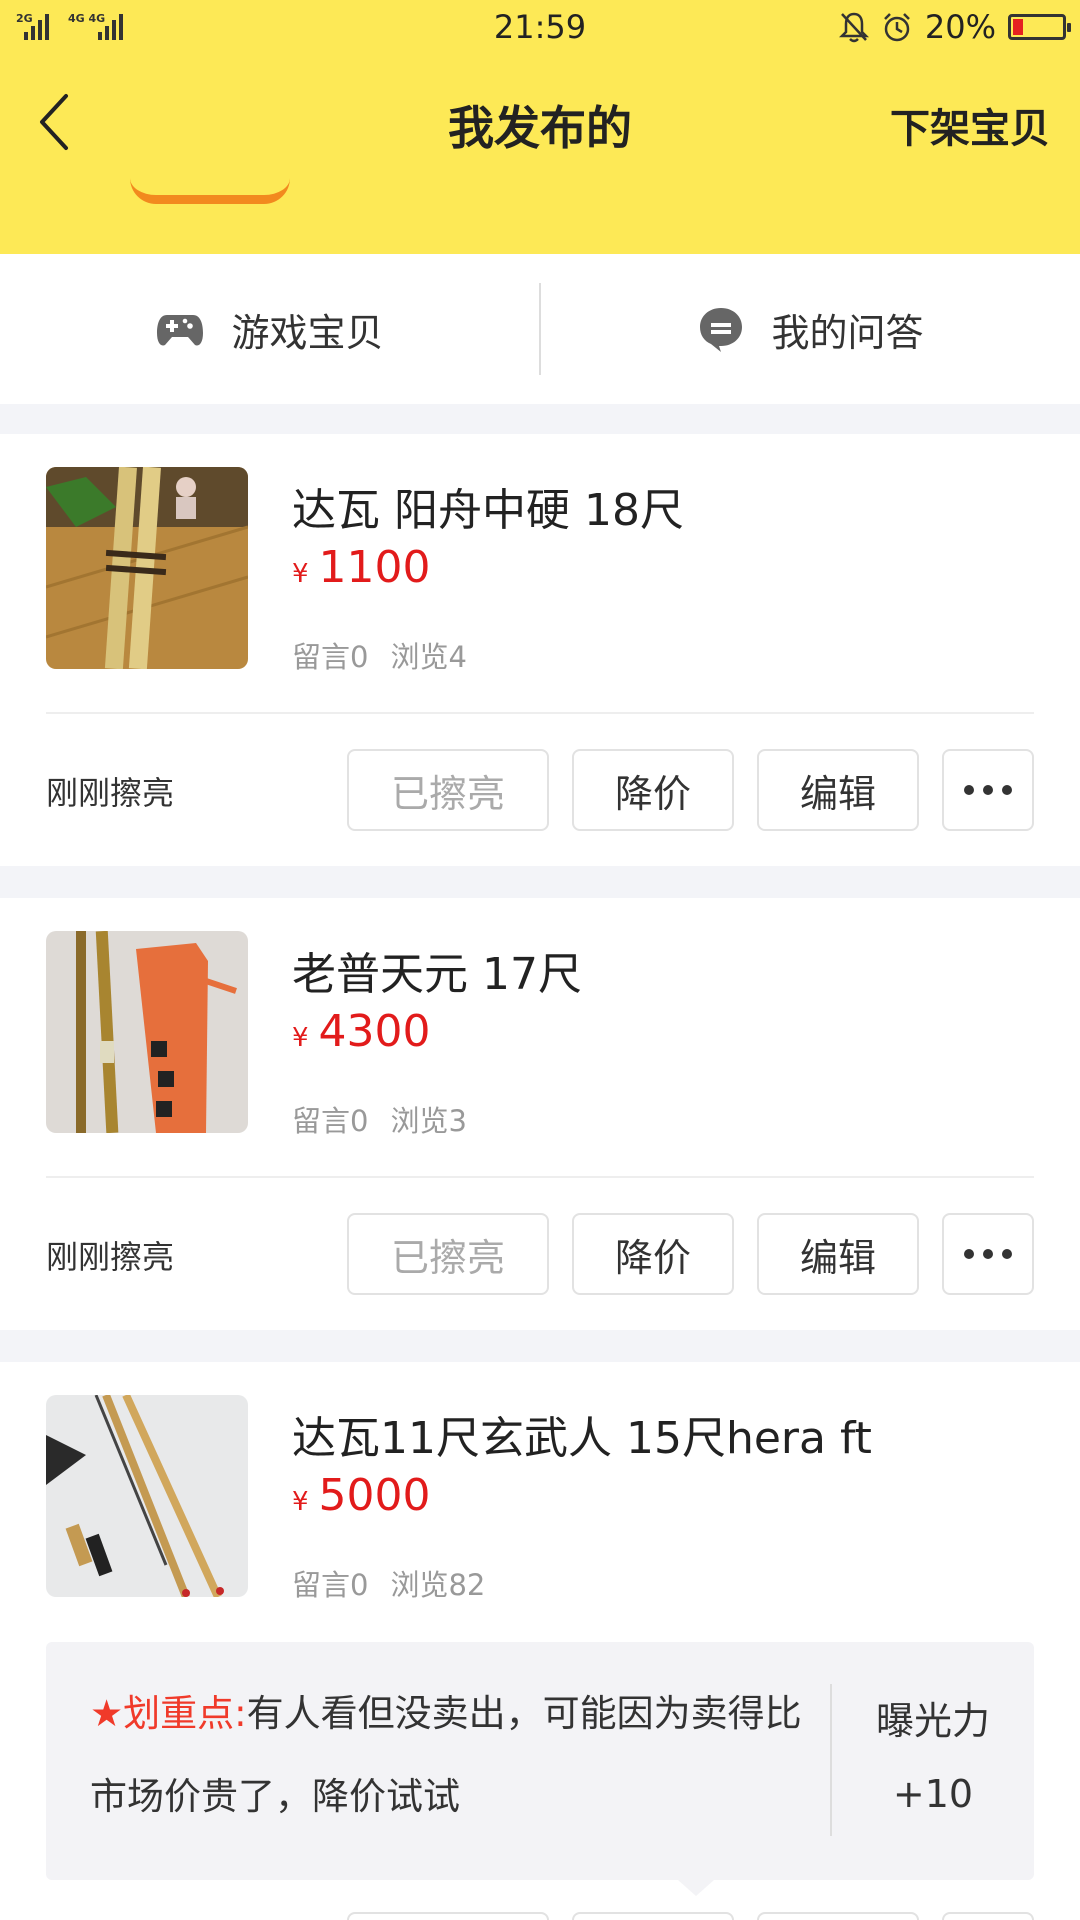 The height and width of the screenshot is (1920, 1080). I want to click on status-right-group: 20%, so click(954, 27).